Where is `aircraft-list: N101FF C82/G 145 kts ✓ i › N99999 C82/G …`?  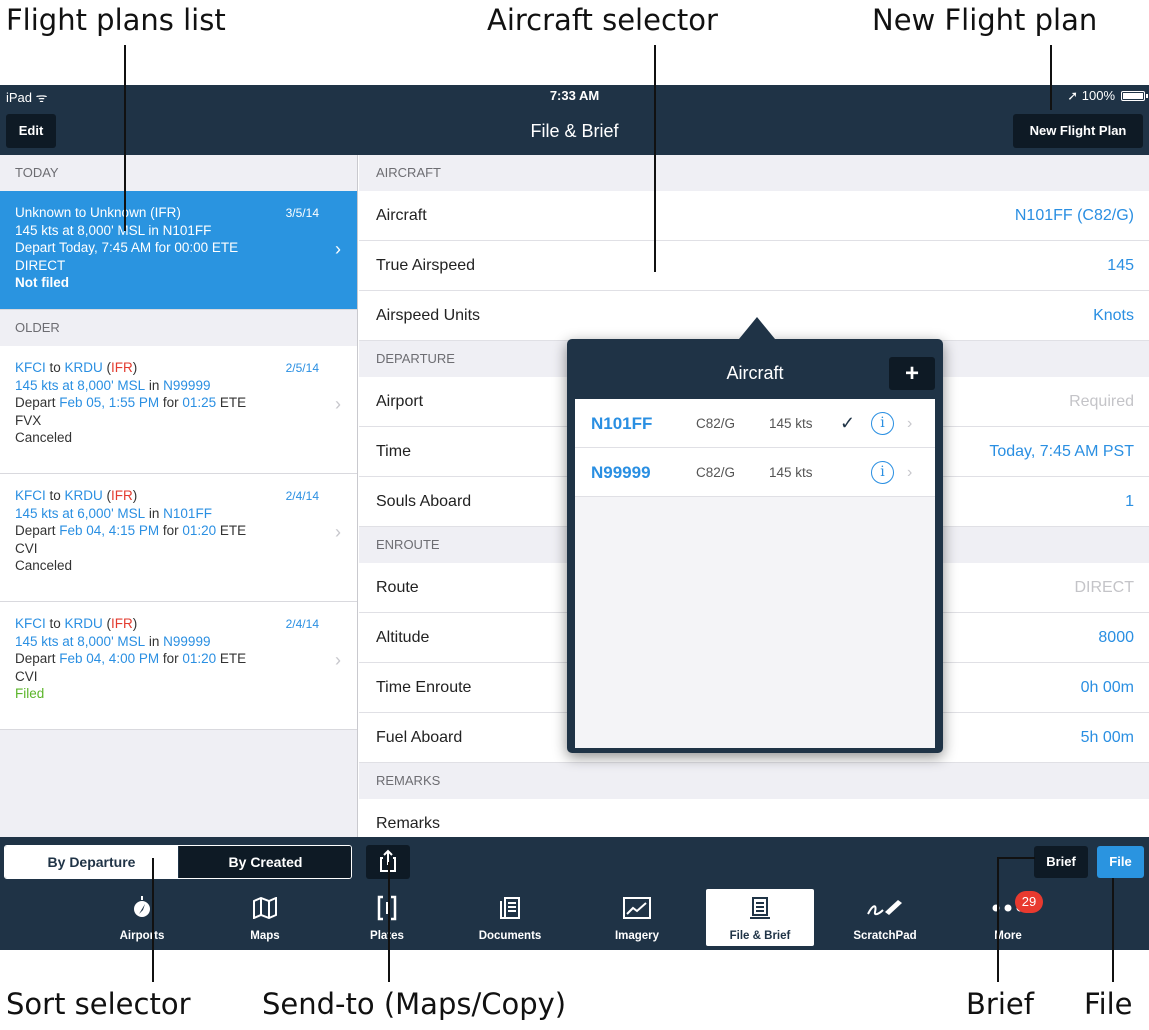 aircraft-list: N101FF C82/G 145 kts ✓ i › N99999 C82/G … is located at coordinates (755, 573).